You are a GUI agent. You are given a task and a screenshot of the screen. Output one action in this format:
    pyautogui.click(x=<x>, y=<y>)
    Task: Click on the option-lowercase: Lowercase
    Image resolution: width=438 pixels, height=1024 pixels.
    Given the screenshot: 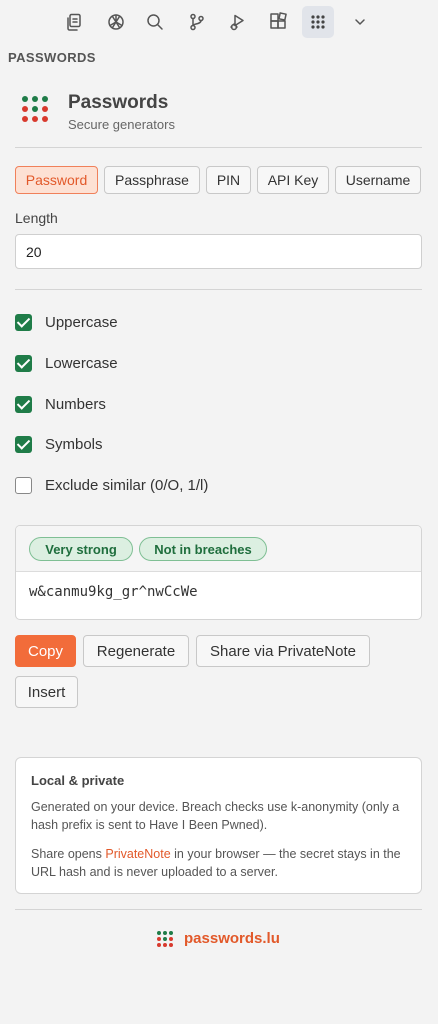 What is the action you would take?
    pyautogui.click(x=215, y=364)
    